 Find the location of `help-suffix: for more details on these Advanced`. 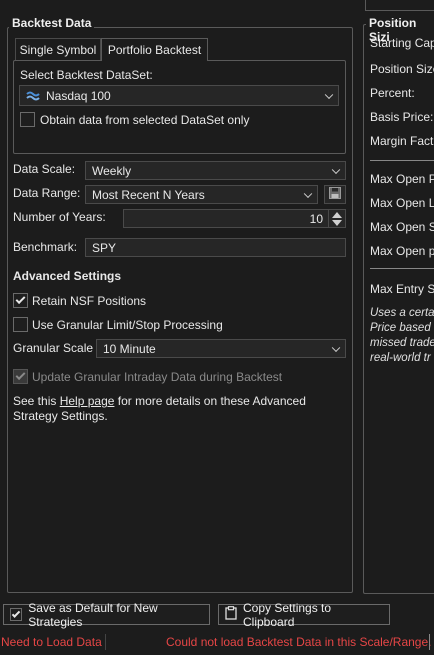

help-suffix: for more details on these Advanced is located at coordinates (210, 401).